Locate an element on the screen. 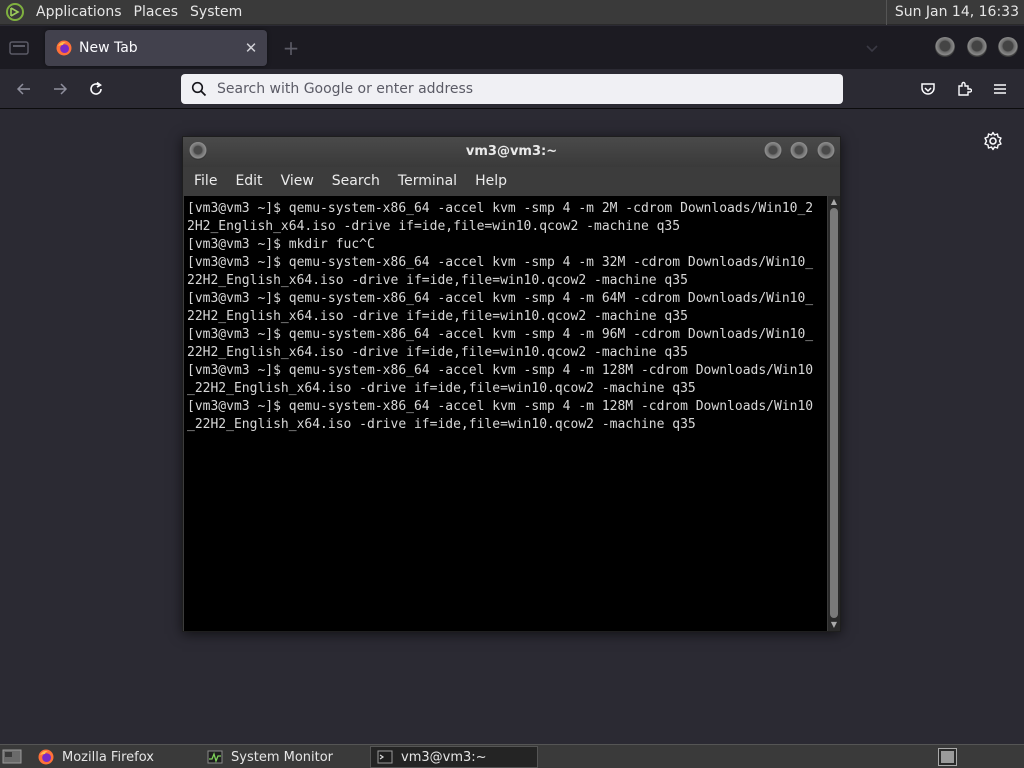 This screenshot has height=768, width=1024. tab-title: New Tab is located at coordinates (108, 48).